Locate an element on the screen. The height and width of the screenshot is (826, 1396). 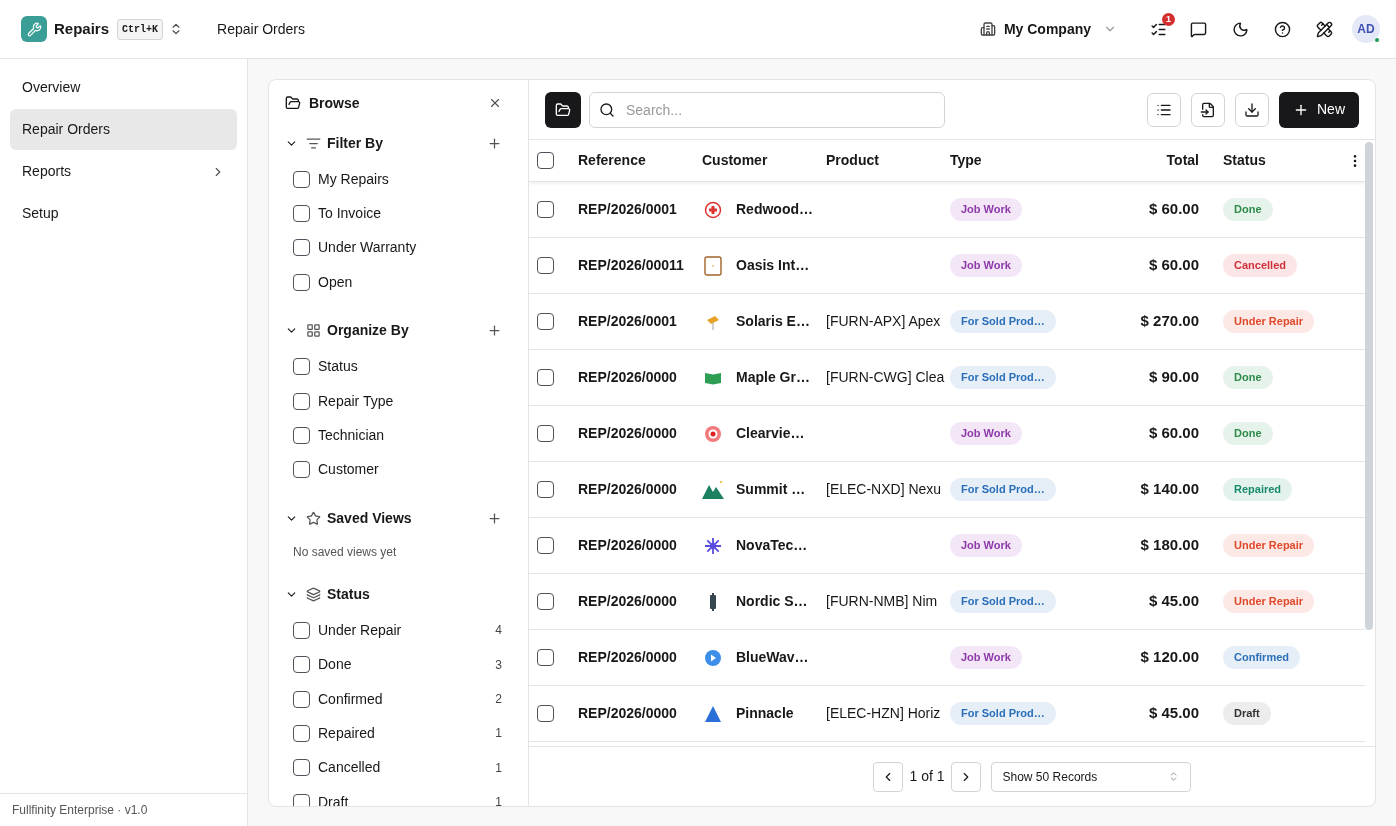
building-icon is located at coordinates (987, 29).